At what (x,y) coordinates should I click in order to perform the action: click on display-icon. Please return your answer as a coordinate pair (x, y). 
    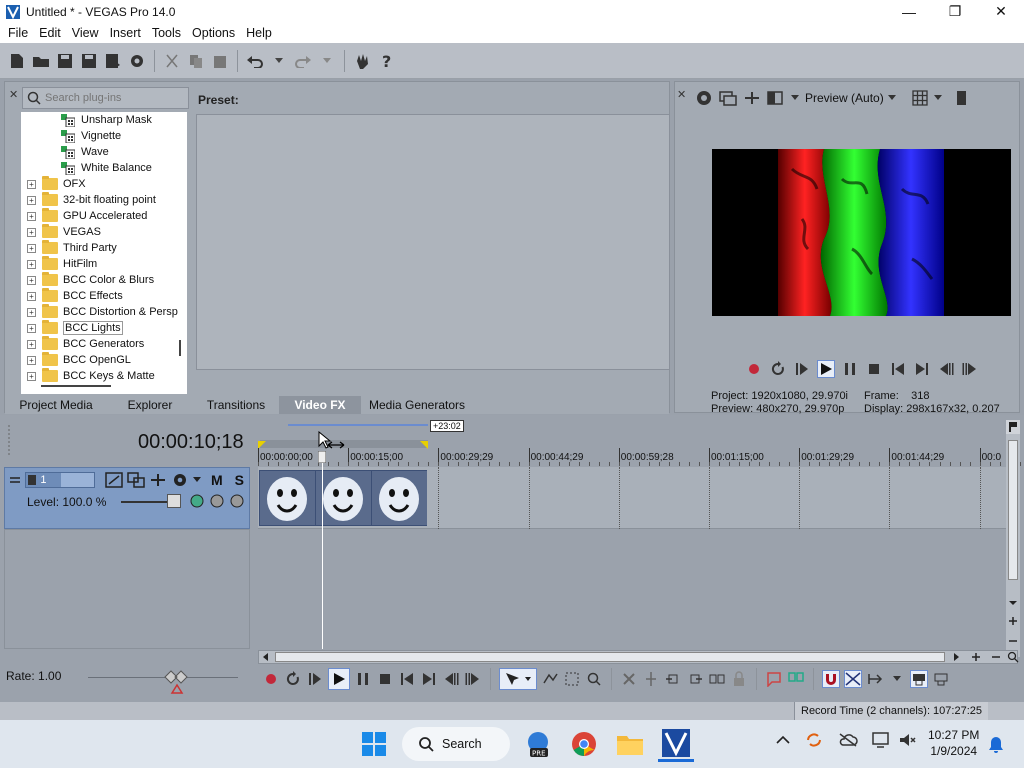
    Looking at the image, I should click on (882, 740).